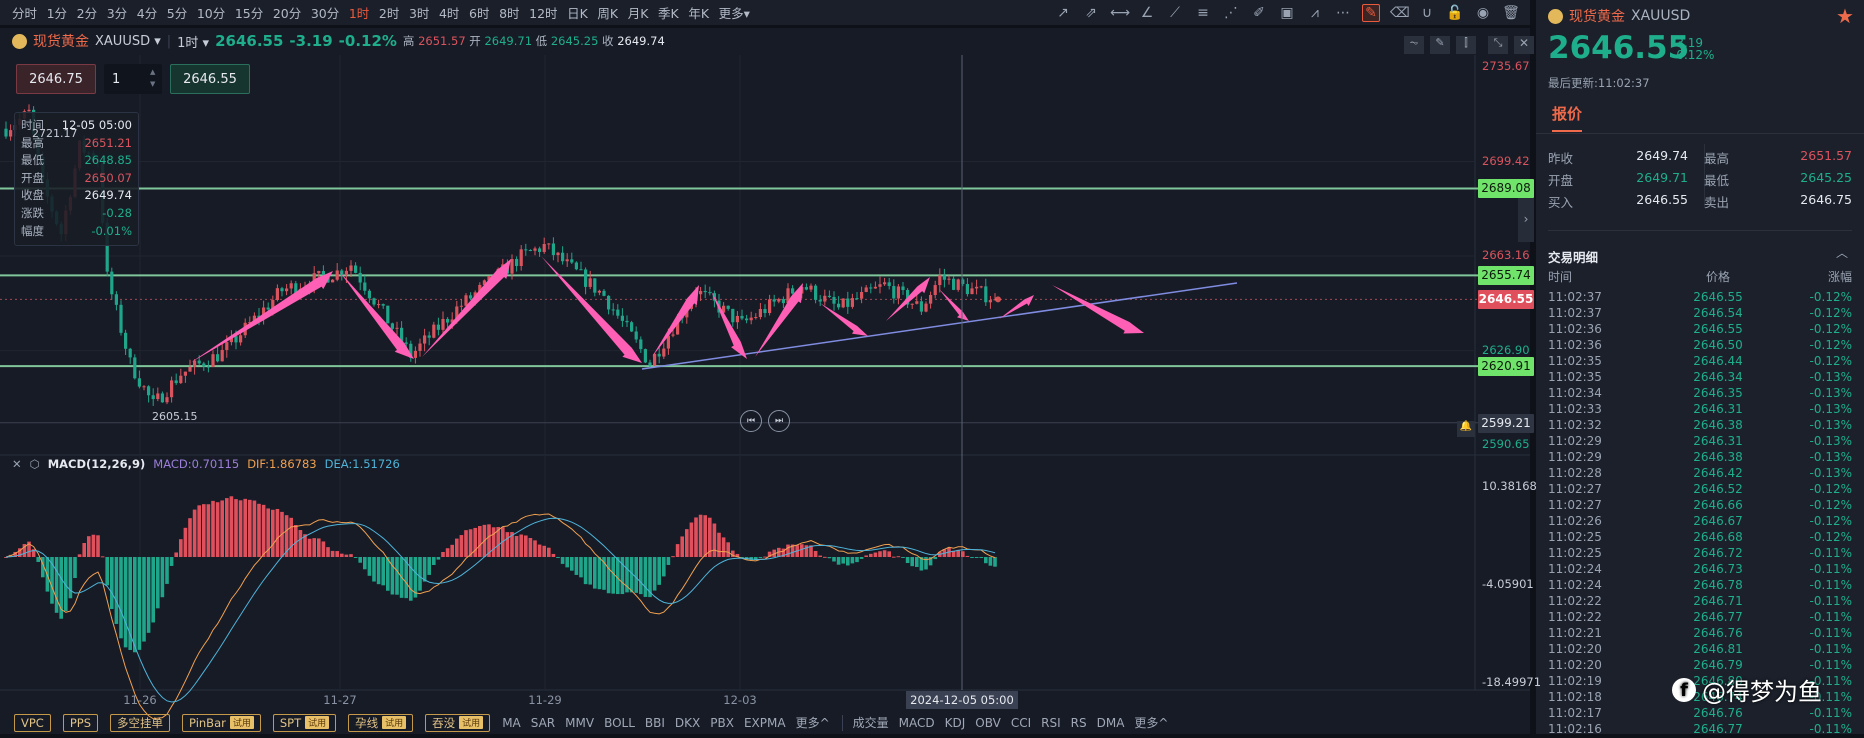 The image size is (1864, 738). What do you see at coordinates (579, 723) in the screenshot?
I see `main-indicator: MMV` at bounding box center [579, 723].